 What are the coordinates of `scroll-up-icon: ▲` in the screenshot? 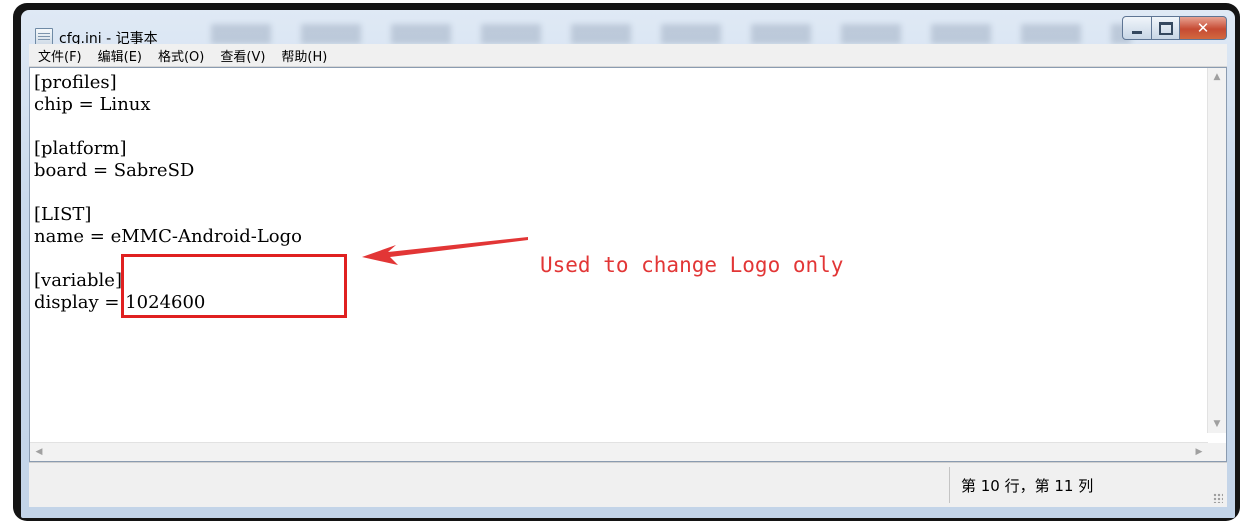 It's located at (1217, 77).